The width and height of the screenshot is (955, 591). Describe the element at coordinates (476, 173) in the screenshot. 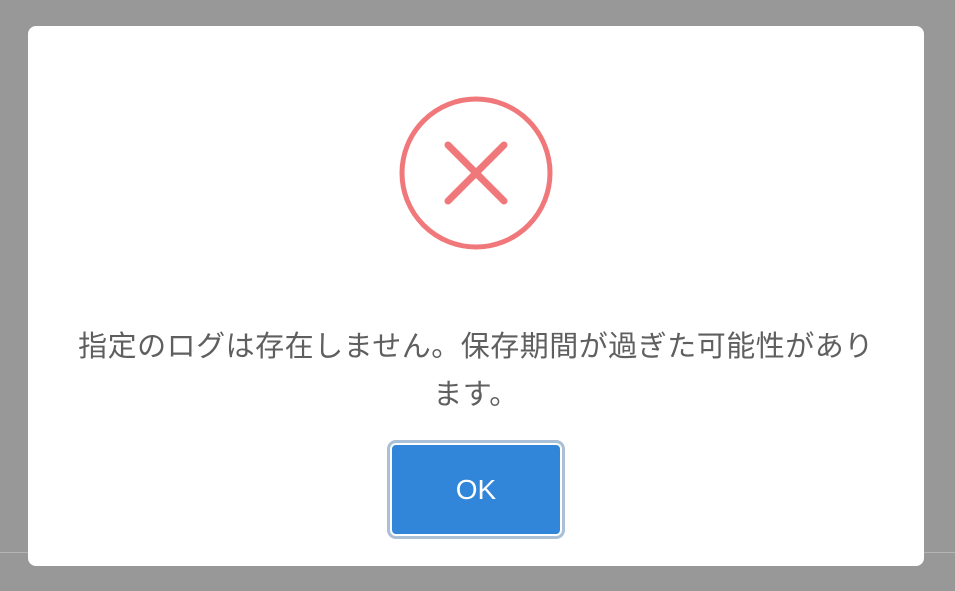

I see `error-x-circle-icon` at that location.